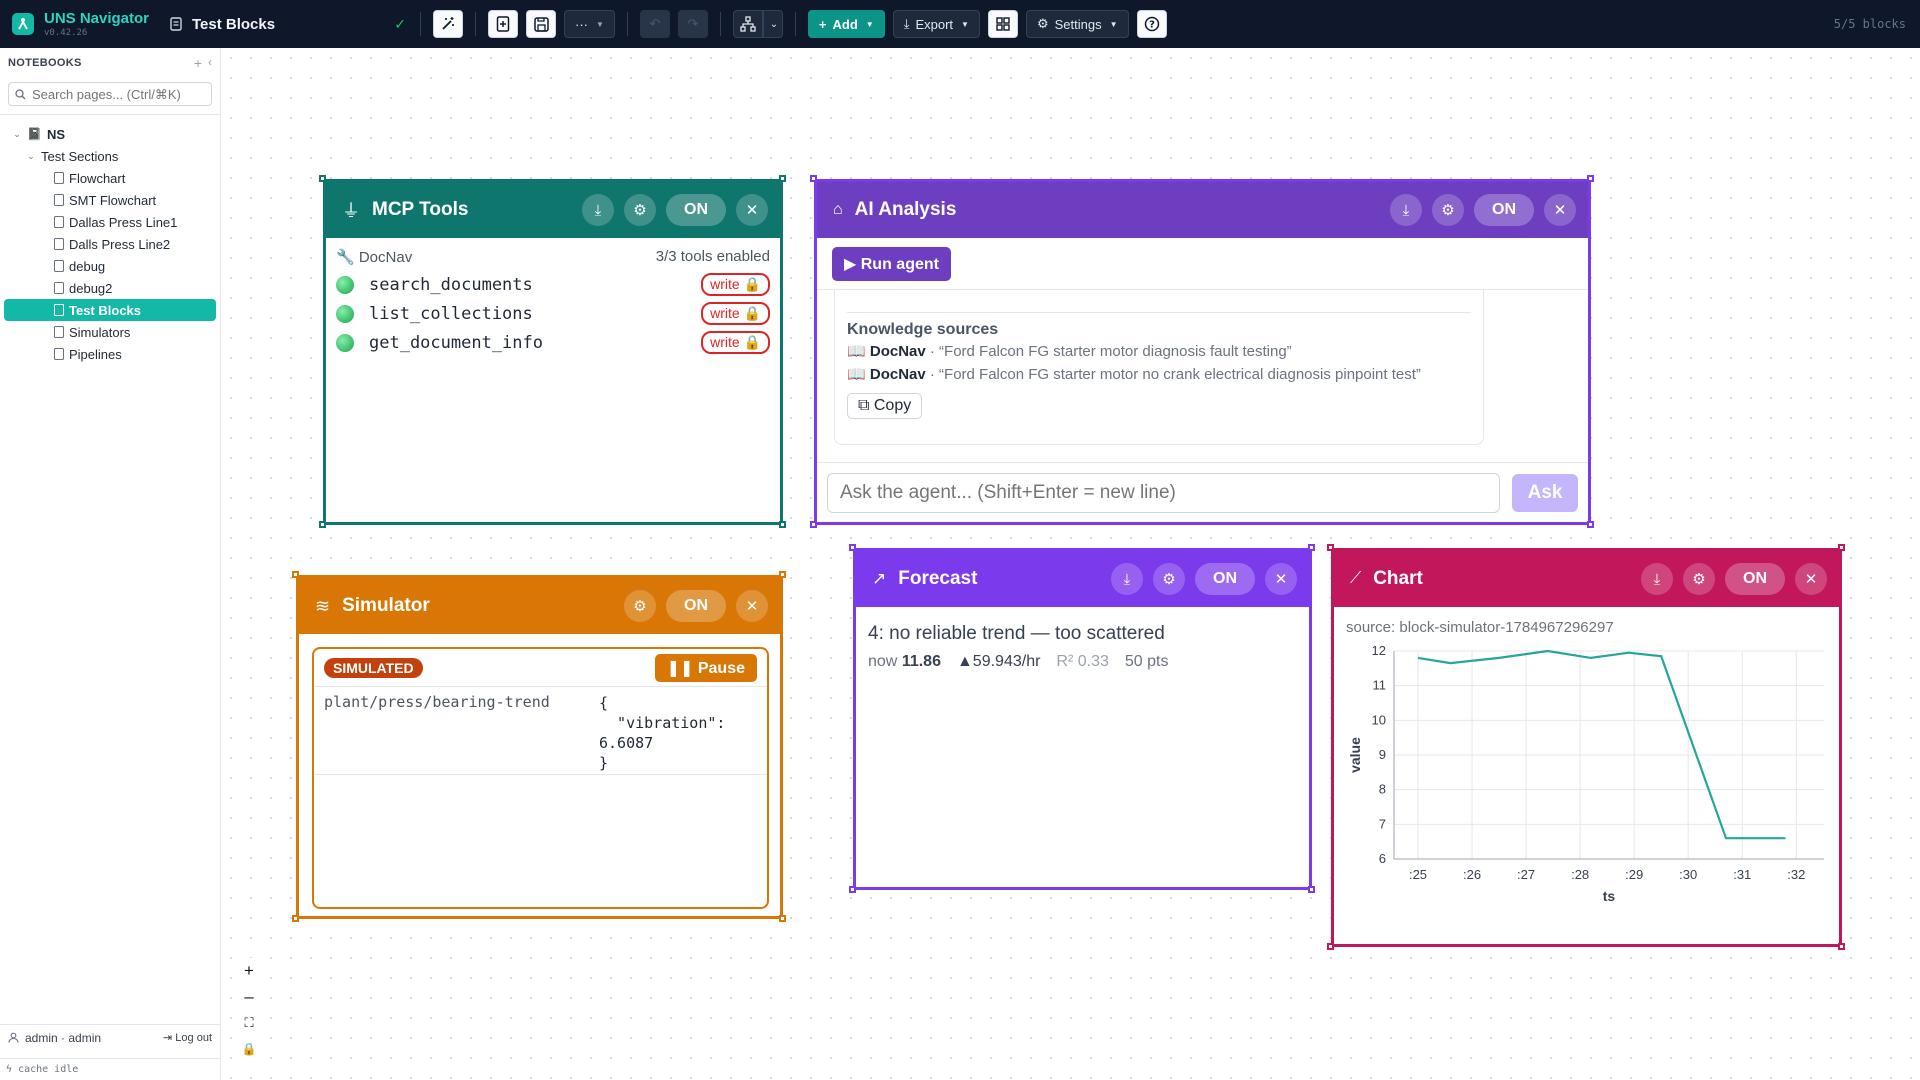 Image resolution: width=1920 pixels, height=1080 pixels. Describe the element at coordinates (553, 313) in the screenshot. I see `tool-row: list_collections write 🔒` at that location.